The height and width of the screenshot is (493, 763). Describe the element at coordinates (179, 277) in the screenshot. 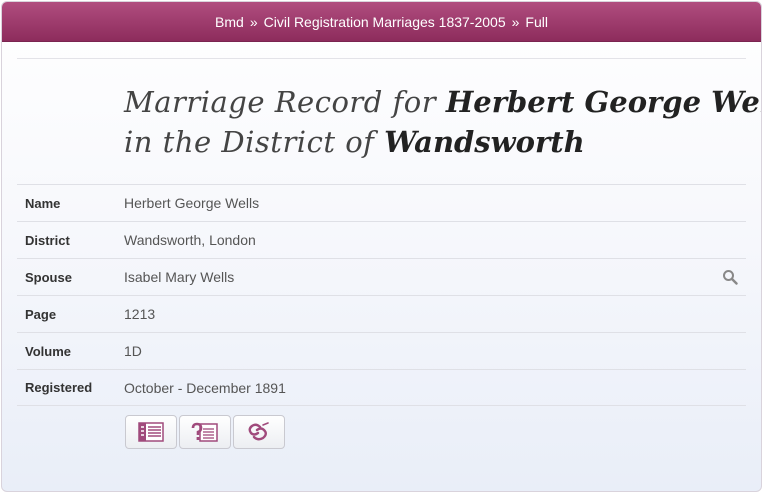

I see `detail-value: Isabel Mary Wells` at that location.